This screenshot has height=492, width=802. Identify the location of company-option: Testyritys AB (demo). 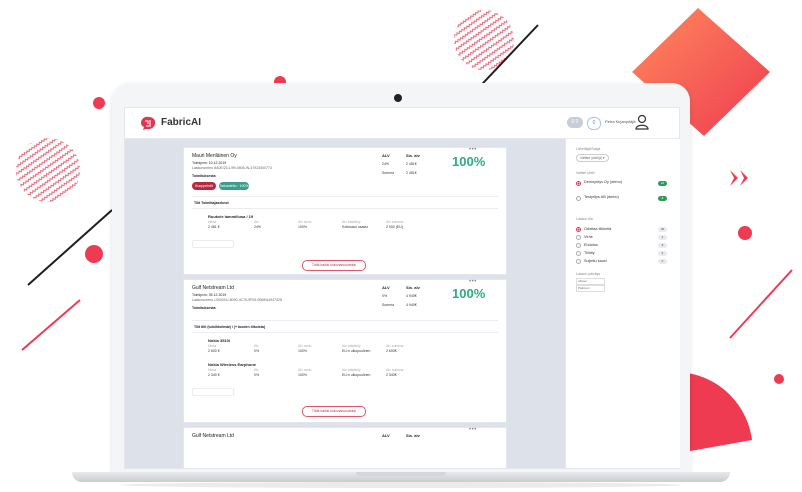
(606, 197).